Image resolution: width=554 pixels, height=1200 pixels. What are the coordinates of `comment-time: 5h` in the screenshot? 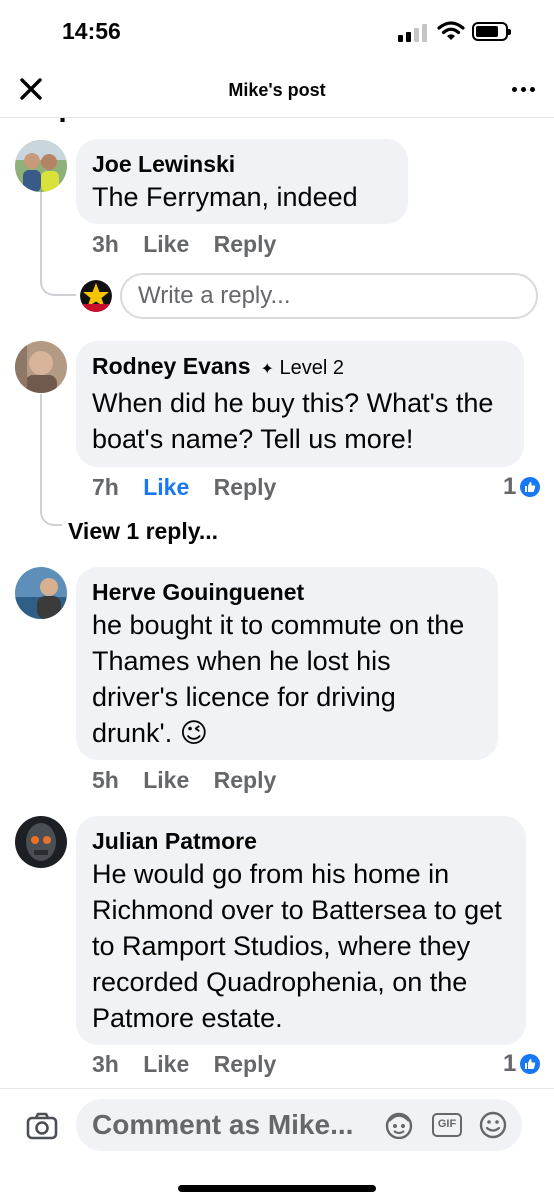 It's located at (105, 780).